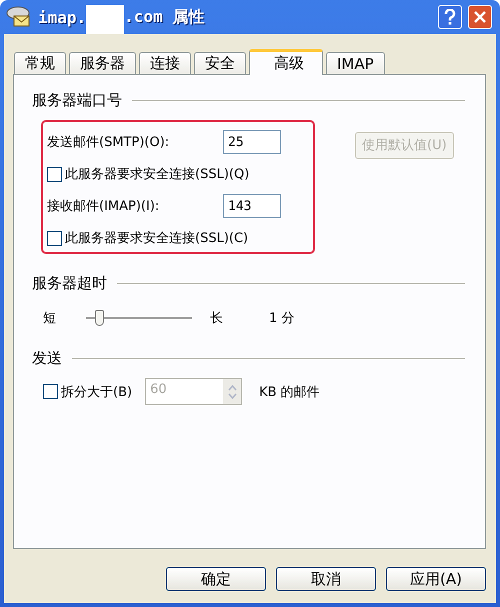 Image resolution: width=500 pixels, height=607 pixels. Describe the element at coordinates (286, 62) in the screenshot. I see `tab: 高级` at that location.